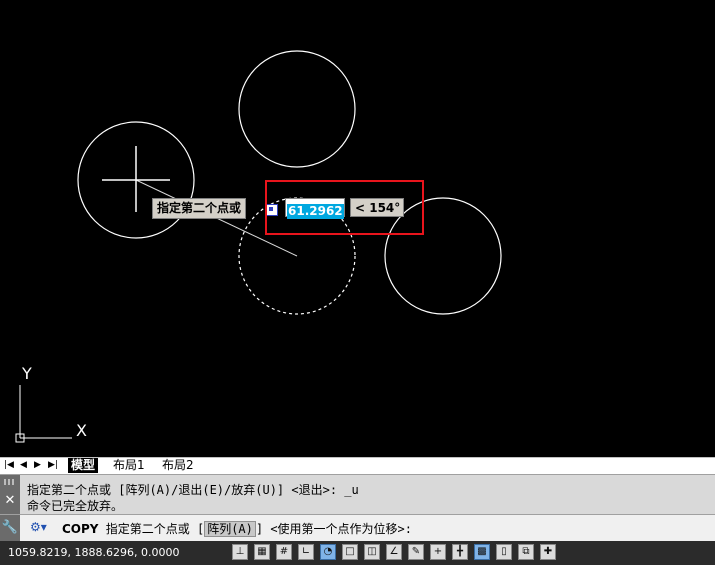  What do you see at coordinates (548, 552) in the screenshot?
I see `annotation-monitor-toggle-icon: ✚` at bounding box center [548, 552].